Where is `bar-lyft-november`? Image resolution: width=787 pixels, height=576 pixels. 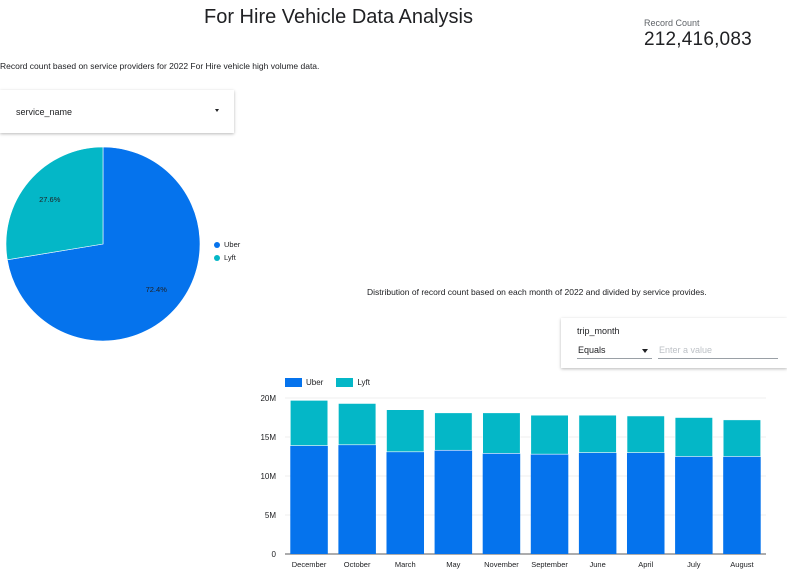 bar-lyft-november is located at coordinates (501, 433).